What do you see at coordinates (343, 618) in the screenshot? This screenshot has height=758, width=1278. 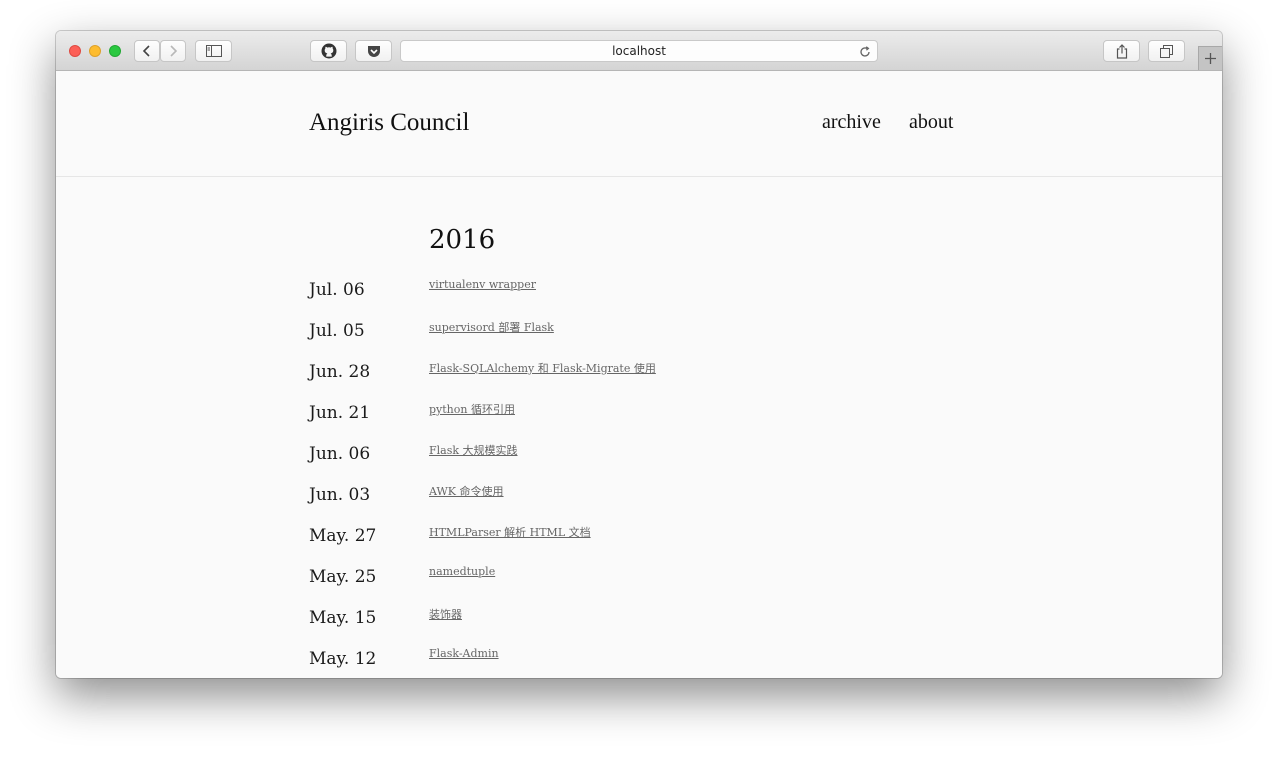 I see `post-date: May. 15` at bounding box center [343, 618].